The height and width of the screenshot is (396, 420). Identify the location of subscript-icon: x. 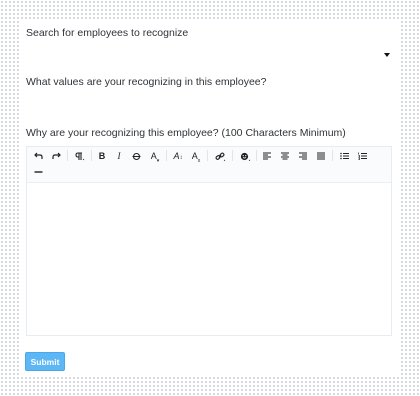
(199, 160).